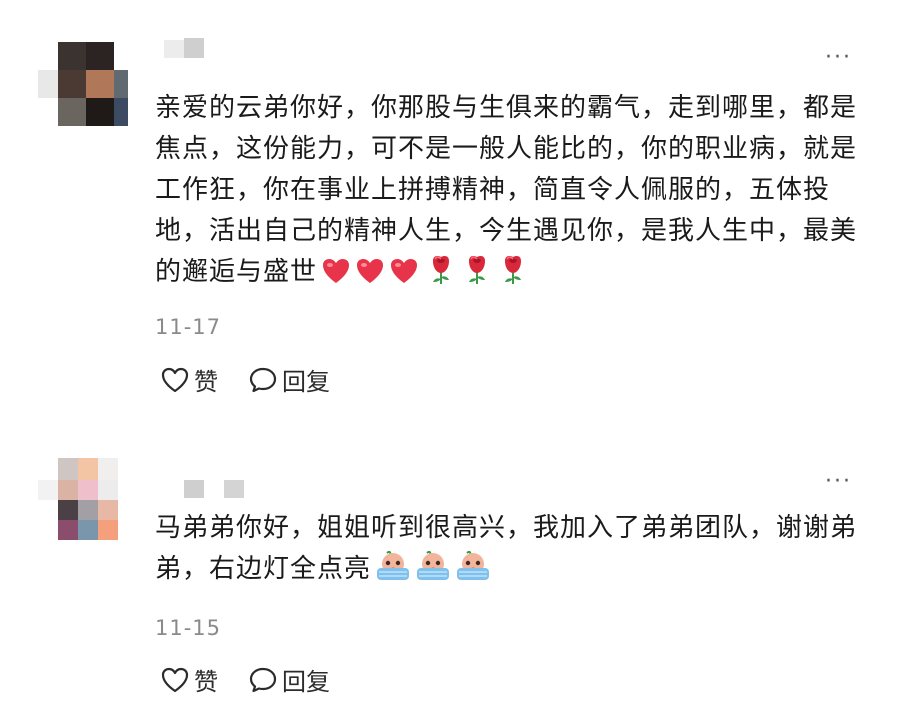  Describe the element at coordinates (188, 628) in the screenshot. I see `comment-date: 11-15` at that location.